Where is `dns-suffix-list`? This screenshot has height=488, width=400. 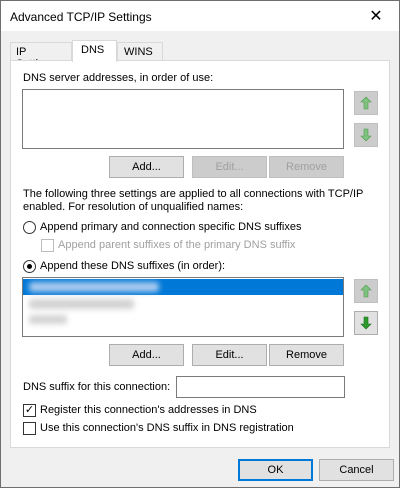 dns-suffix-list is located at coordinates (183, 307).